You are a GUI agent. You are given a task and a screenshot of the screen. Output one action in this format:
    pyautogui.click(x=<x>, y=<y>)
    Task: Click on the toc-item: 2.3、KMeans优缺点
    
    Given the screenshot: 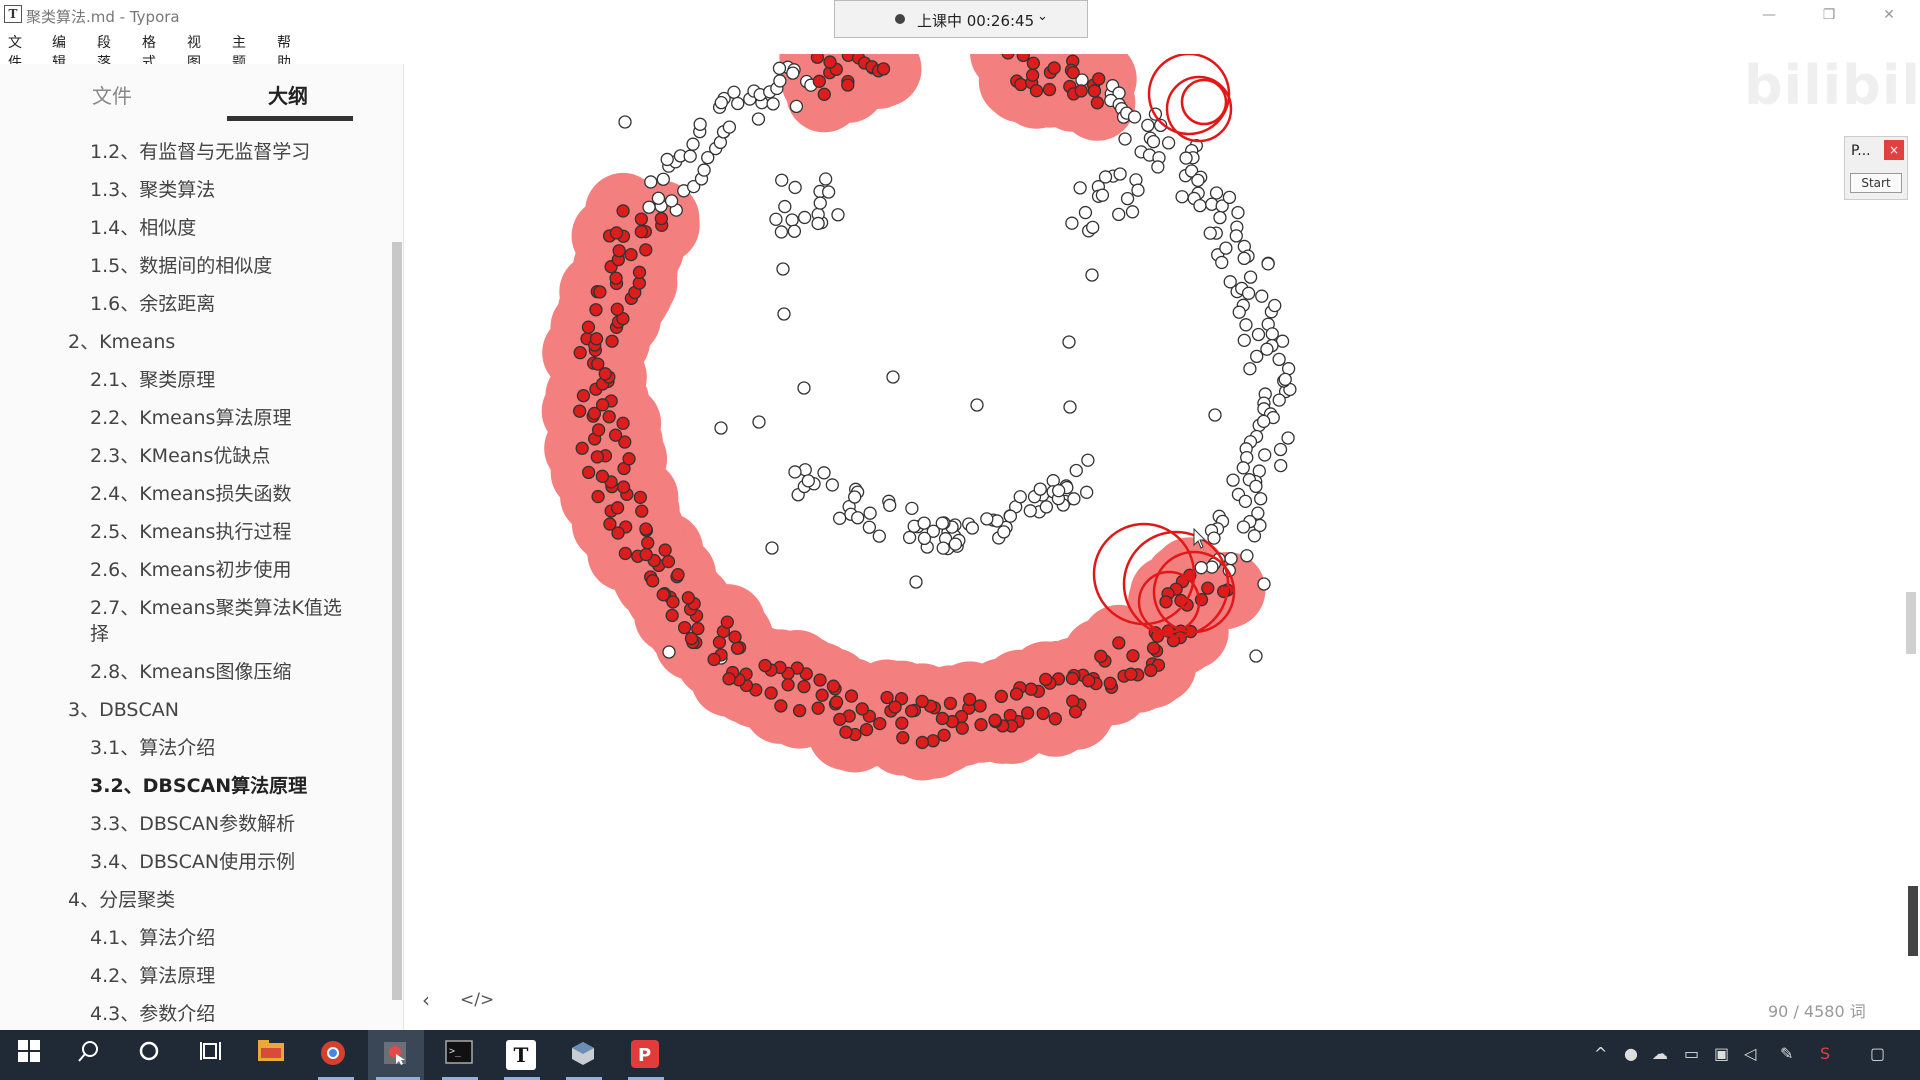 What is the action you would take?
    pyautogui.click(x=180, y=454)
    